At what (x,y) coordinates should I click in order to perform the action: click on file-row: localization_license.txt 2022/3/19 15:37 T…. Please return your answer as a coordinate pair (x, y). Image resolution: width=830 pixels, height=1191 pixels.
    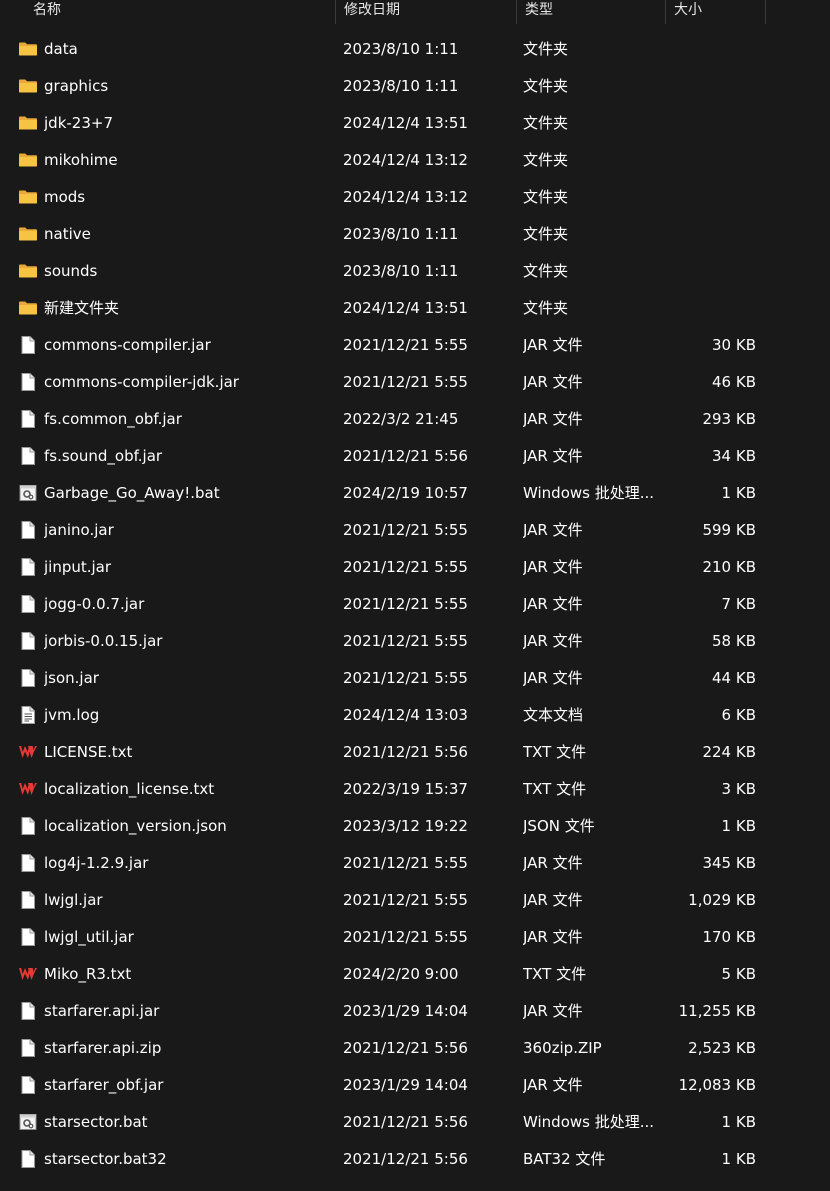
    Looking at the image, I should click on (415, 789).